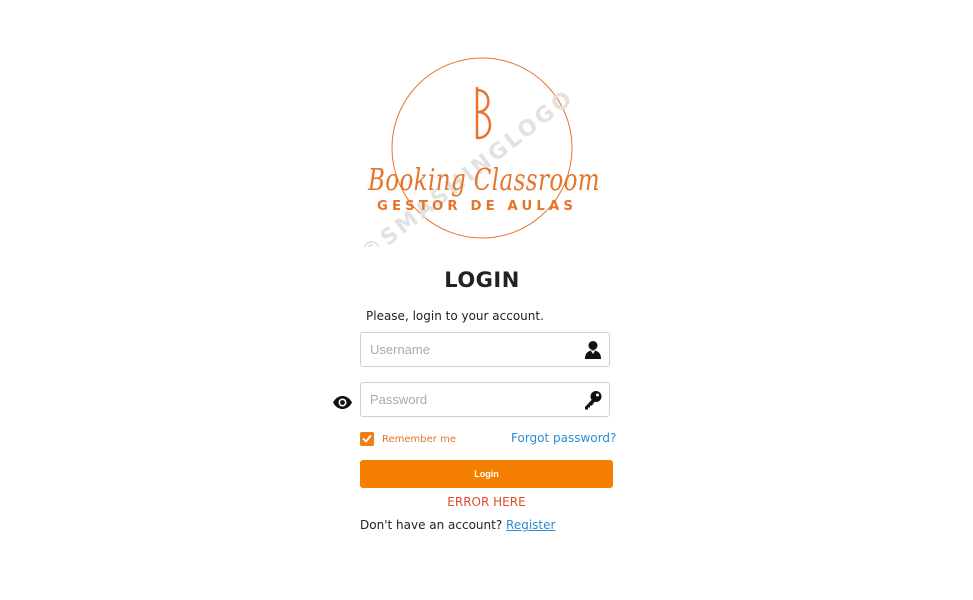 The image size is (973, 600). Describe the element at coordinates (431, 525) in the screenshot. I see `no-account-text: Don't have an account?` at that location.